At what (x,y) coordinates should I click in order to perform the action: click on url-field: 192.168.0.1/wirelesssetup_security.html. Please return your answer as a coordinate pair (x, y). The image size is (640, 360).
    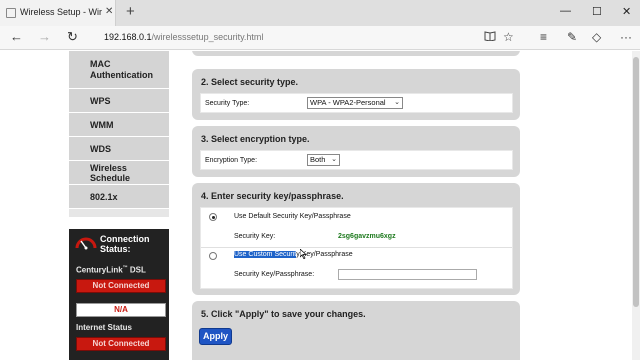
    Looking at the image, I should click on (183, 37).